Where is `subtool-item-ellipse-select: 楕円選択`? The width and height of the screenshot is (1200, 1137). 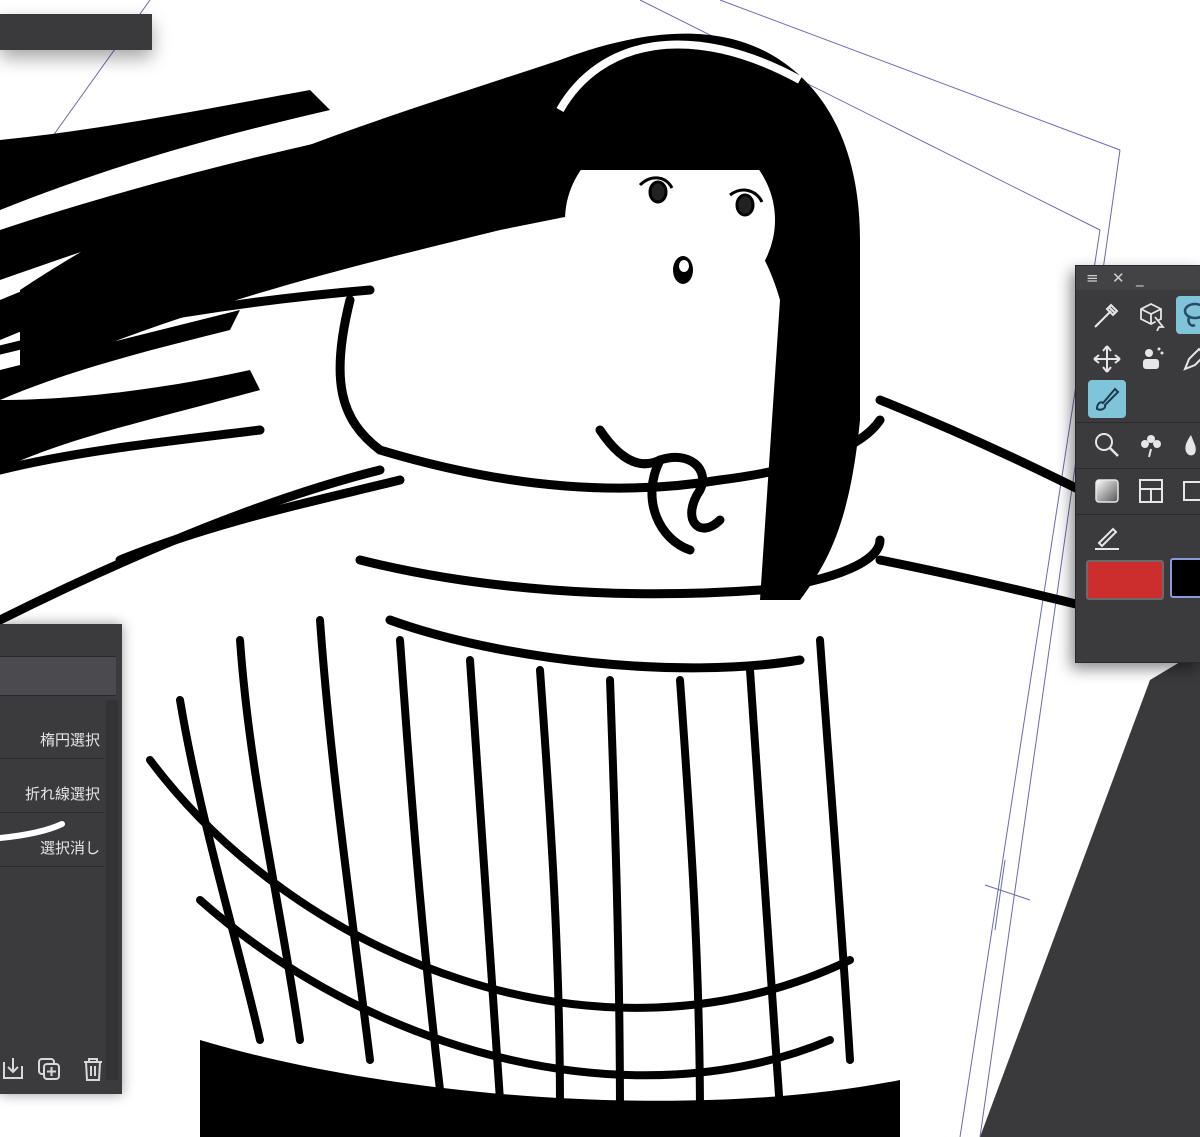
subtool-item-ellipse-select: 楕円選択 is located at coordinates (52, 732).